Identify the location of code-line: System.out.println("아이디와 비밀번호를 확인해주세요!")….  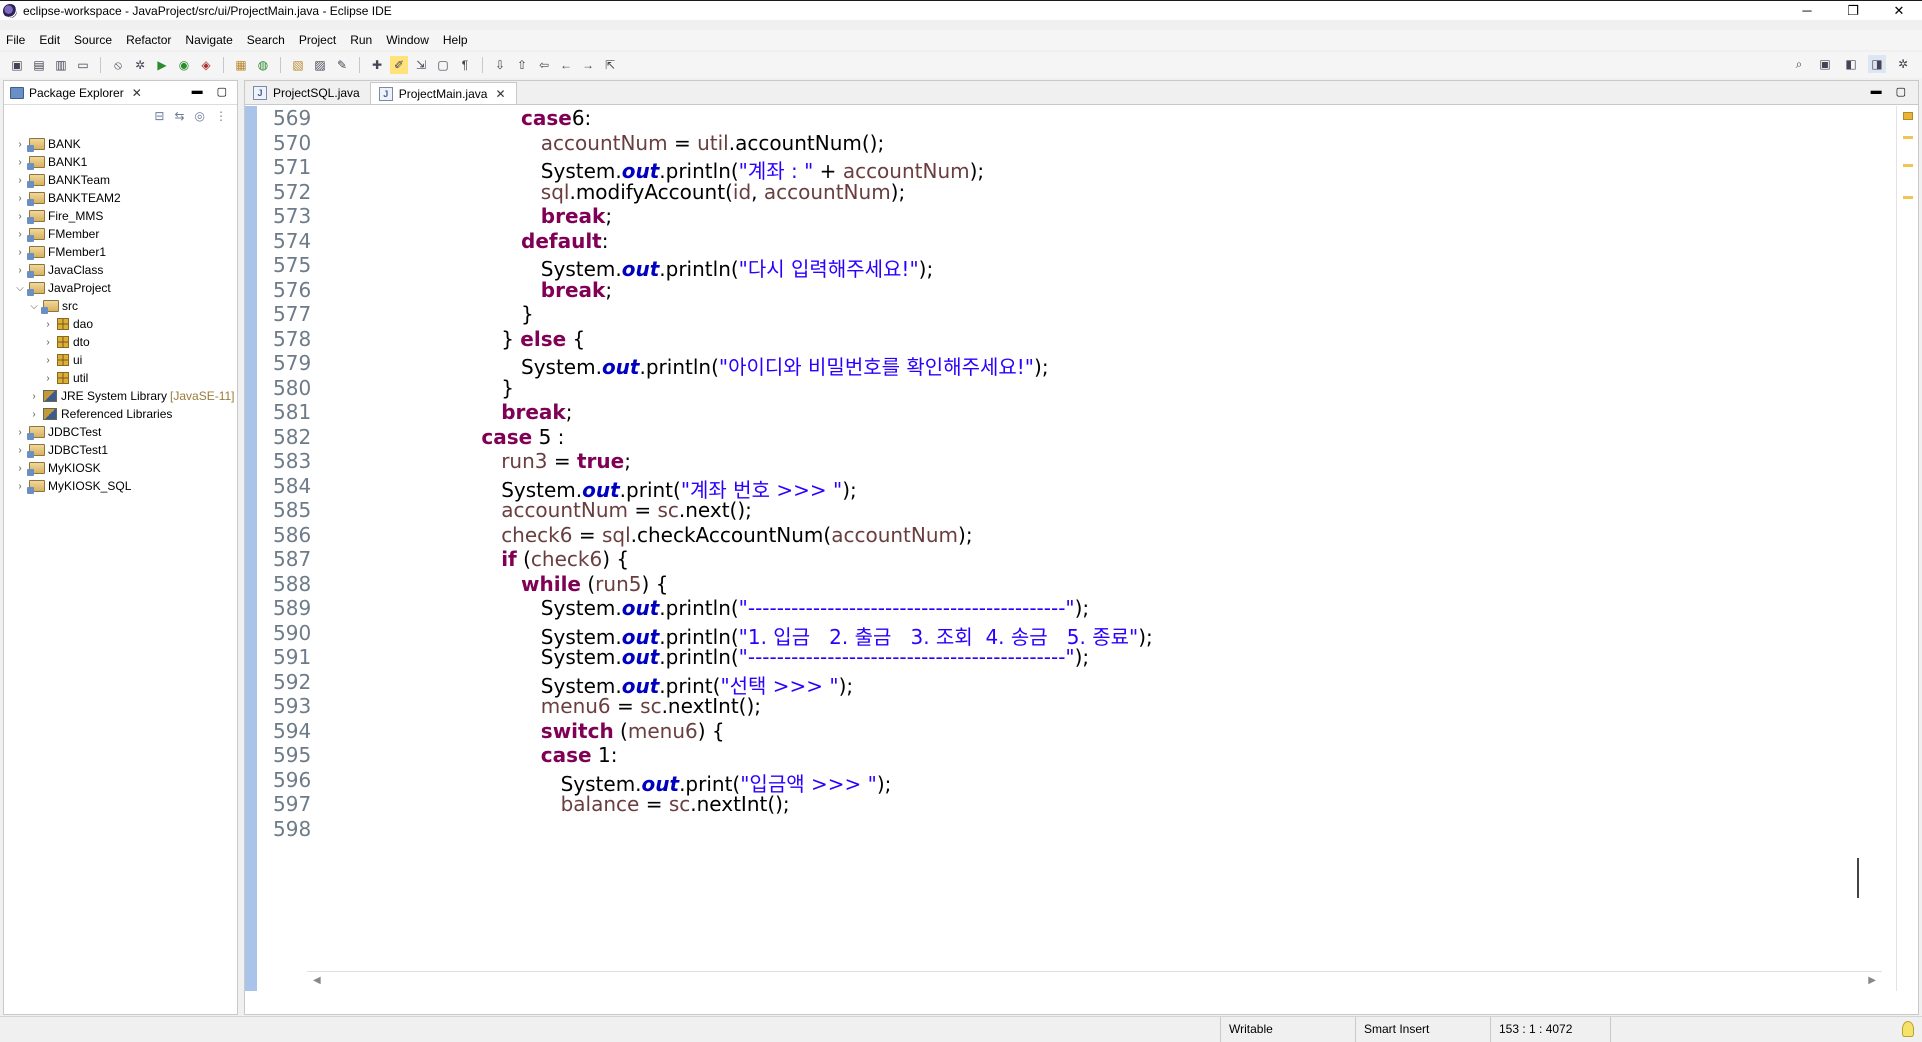
(785, 365).